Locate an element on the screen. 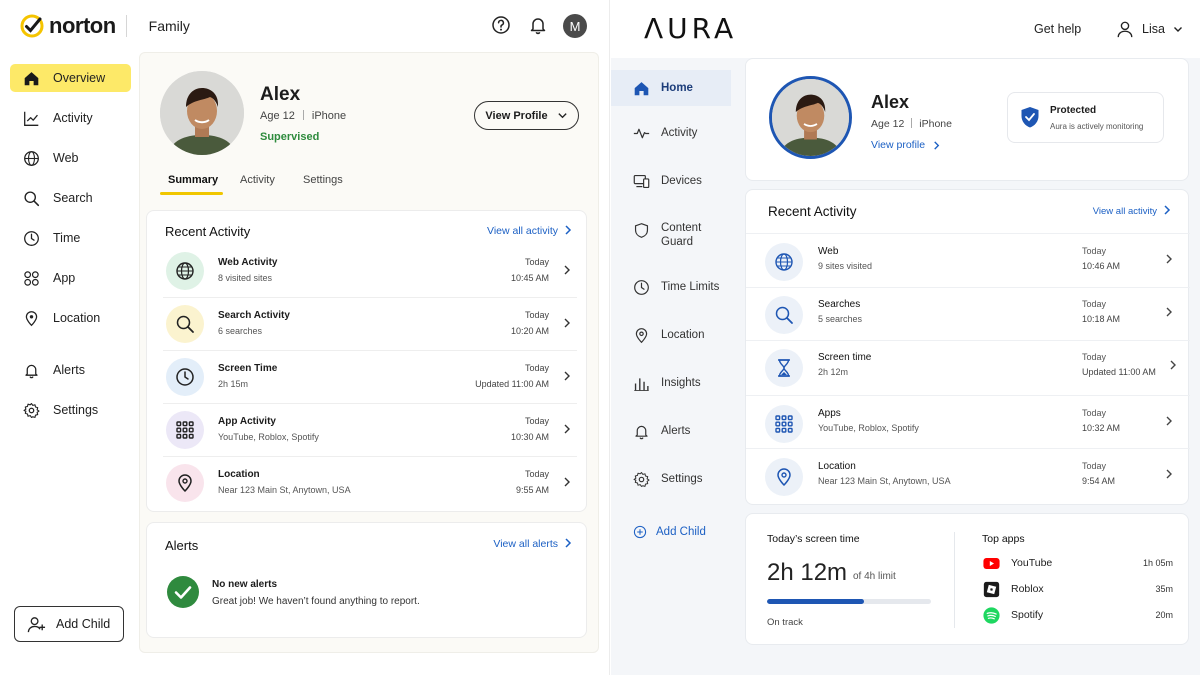 This screenshot has width=1200, height=675. row-time: 10:30 AM is located at coordinates (529, 437).